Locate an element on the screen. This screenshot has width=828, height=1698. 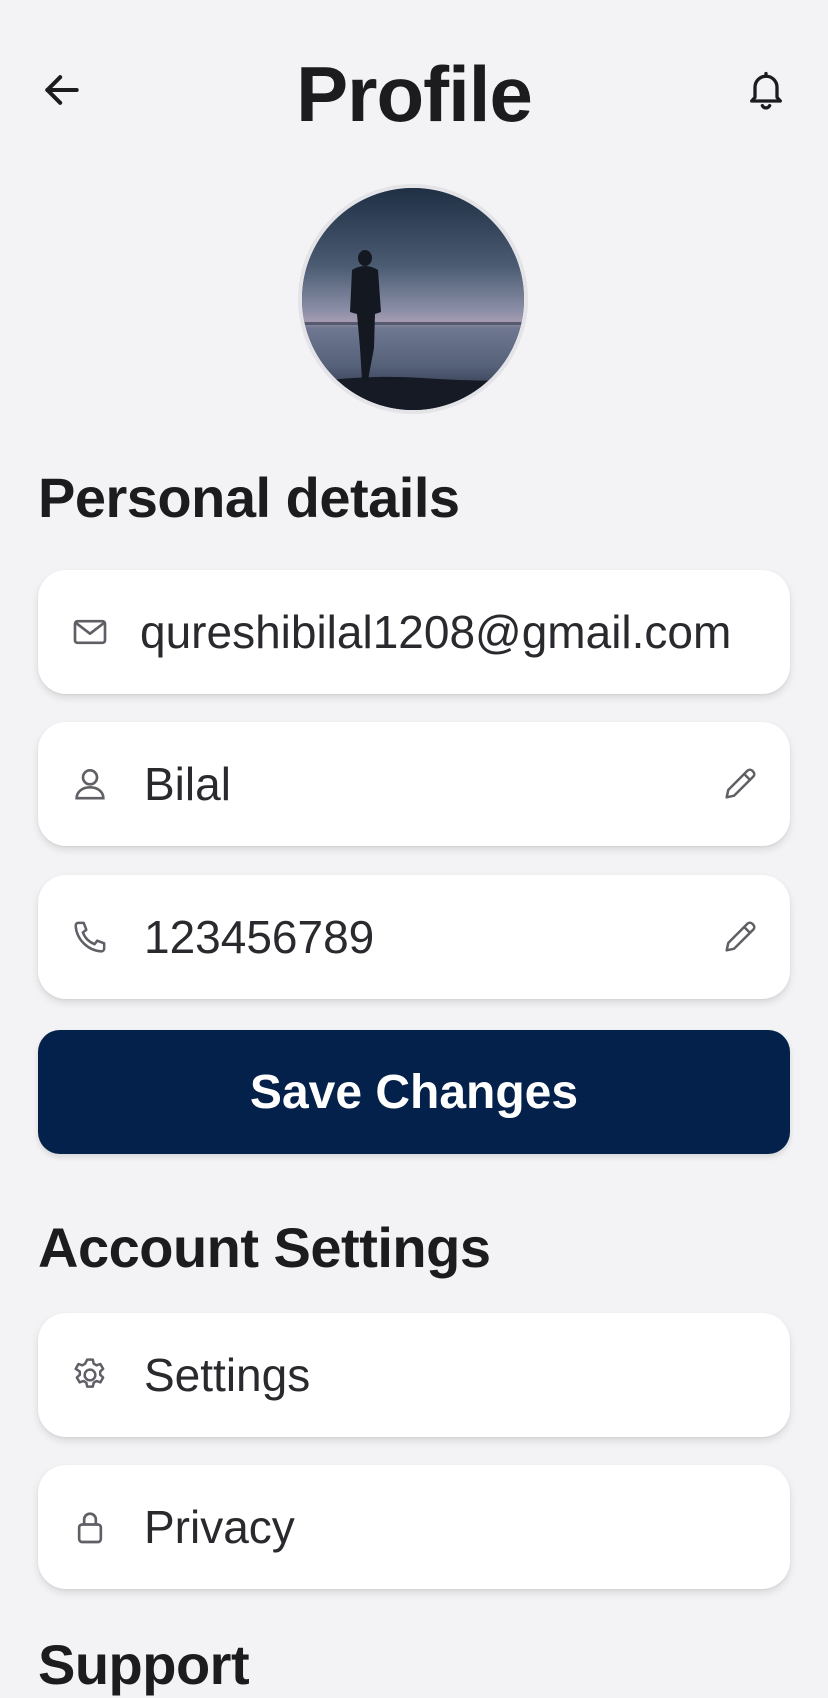
privacy-label: Privacy is located at coordinates (219, 1527).